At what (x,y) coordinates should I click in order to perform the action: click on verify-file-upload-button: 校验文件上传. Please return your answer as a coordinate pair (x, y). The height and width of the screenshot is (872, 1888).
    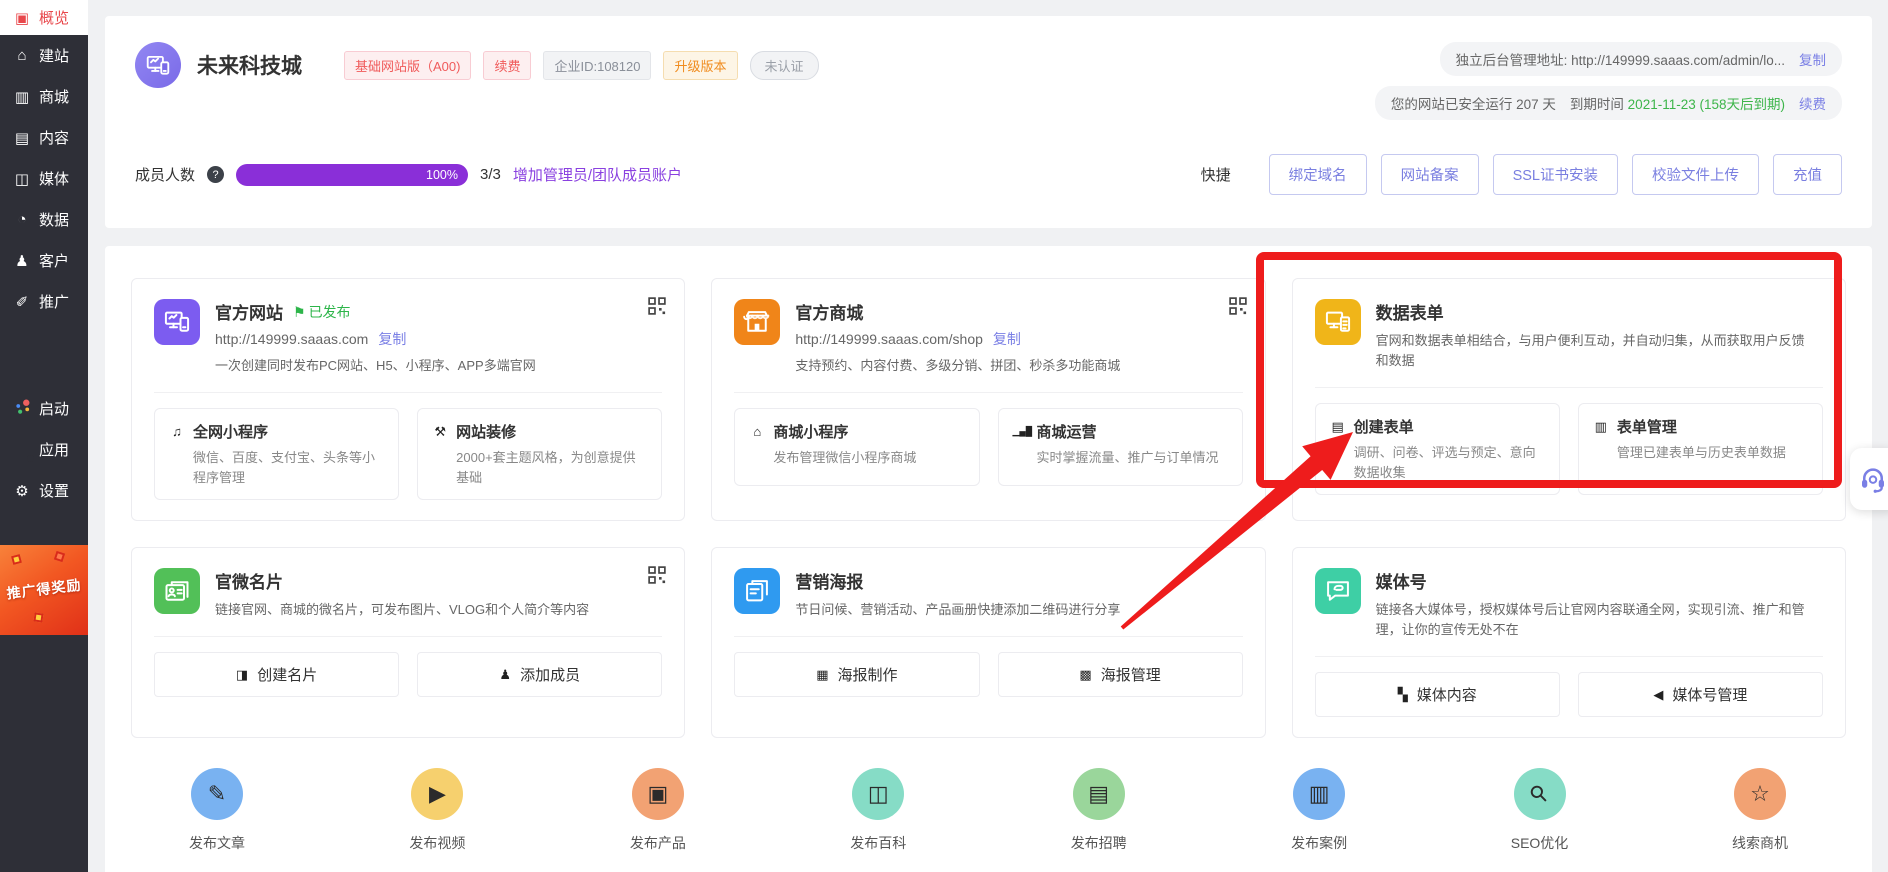
    Looking at the image, I should click on (1695, 174).